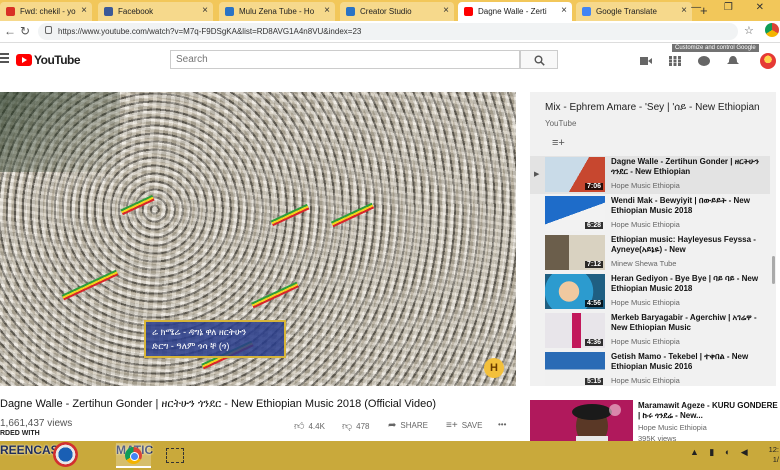 Image resolution: width=780 pixels, height=470 pixels. I want to click on apps-grid-icon, so click(675, 61).